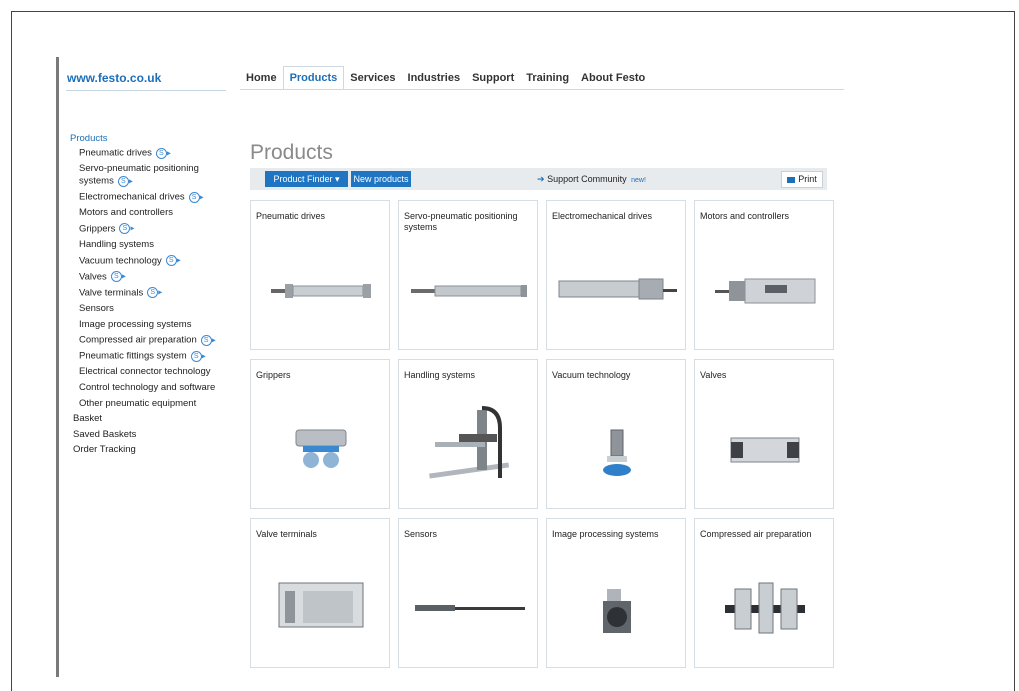 The height and width of the screenshot is (691, 1019). Describe the element at coordinates (150, 435) in the screenshot. I see `sidebar-link: Saved Baskets` at that location.